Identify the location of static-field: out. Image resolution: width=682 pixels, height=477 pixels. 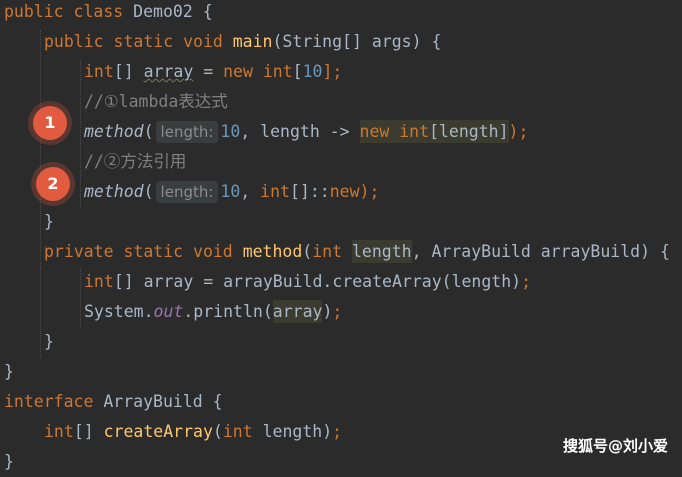
(168, 311).